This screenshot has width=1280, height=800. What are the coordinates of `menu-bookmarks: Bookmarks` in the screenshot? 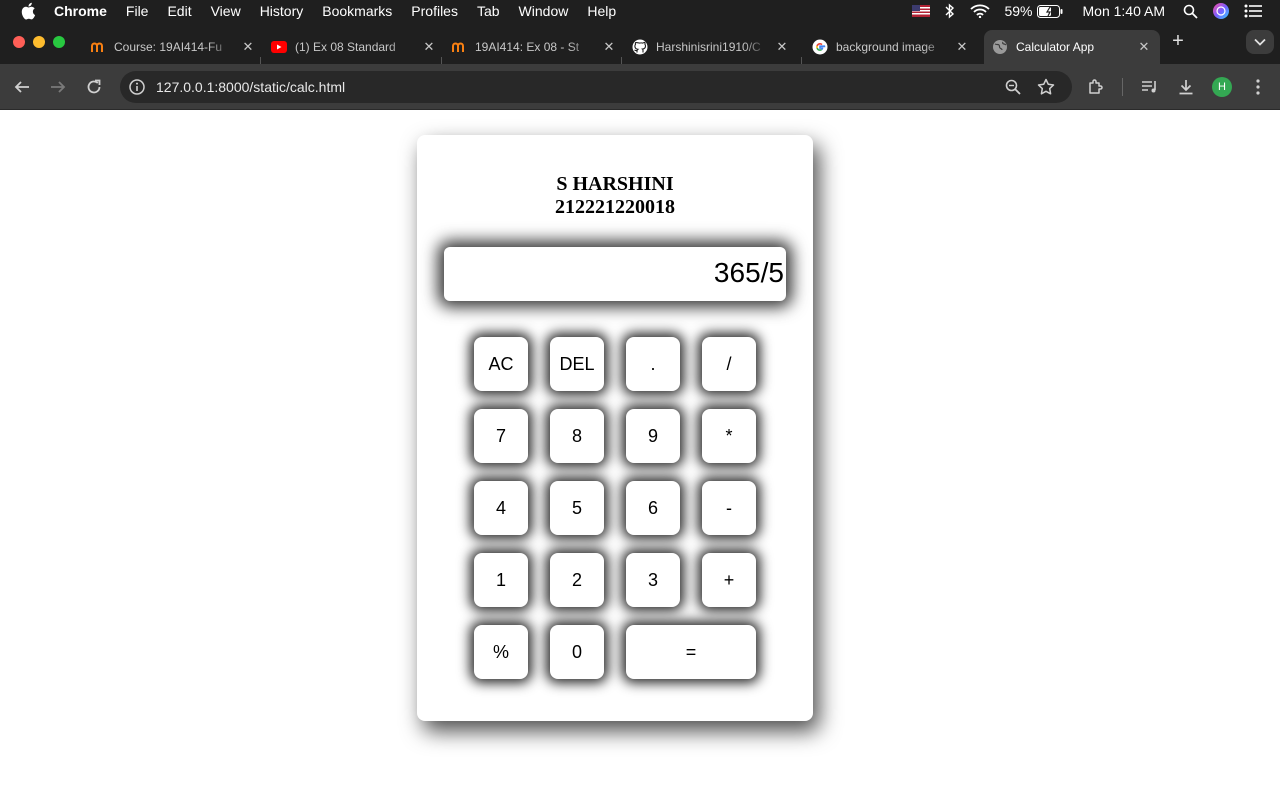 It's located at (357, 11).